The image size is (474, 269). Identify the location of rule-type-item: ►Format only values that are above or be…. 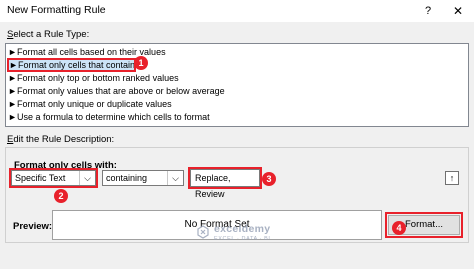
(237, 91).